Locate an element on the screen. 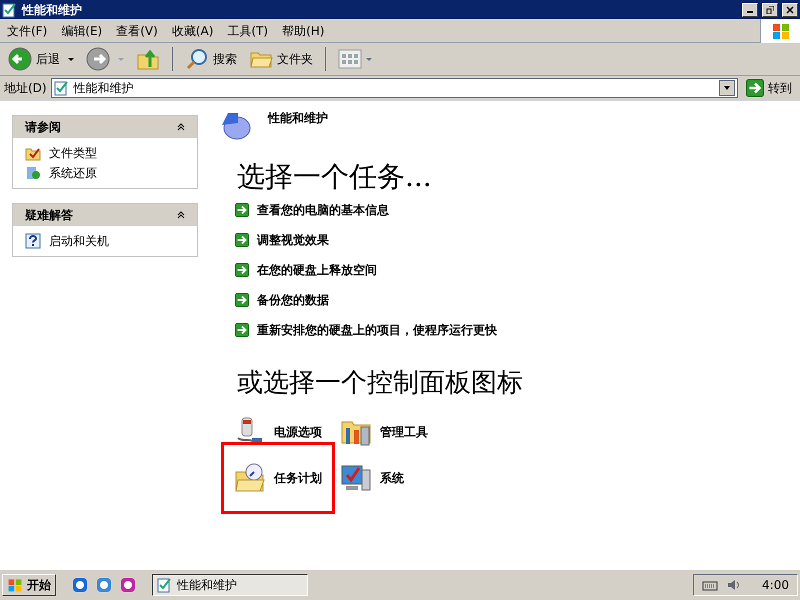 The width and height of the screenshot is (800, 600). minimize-button is located at coordinates (750, 9).